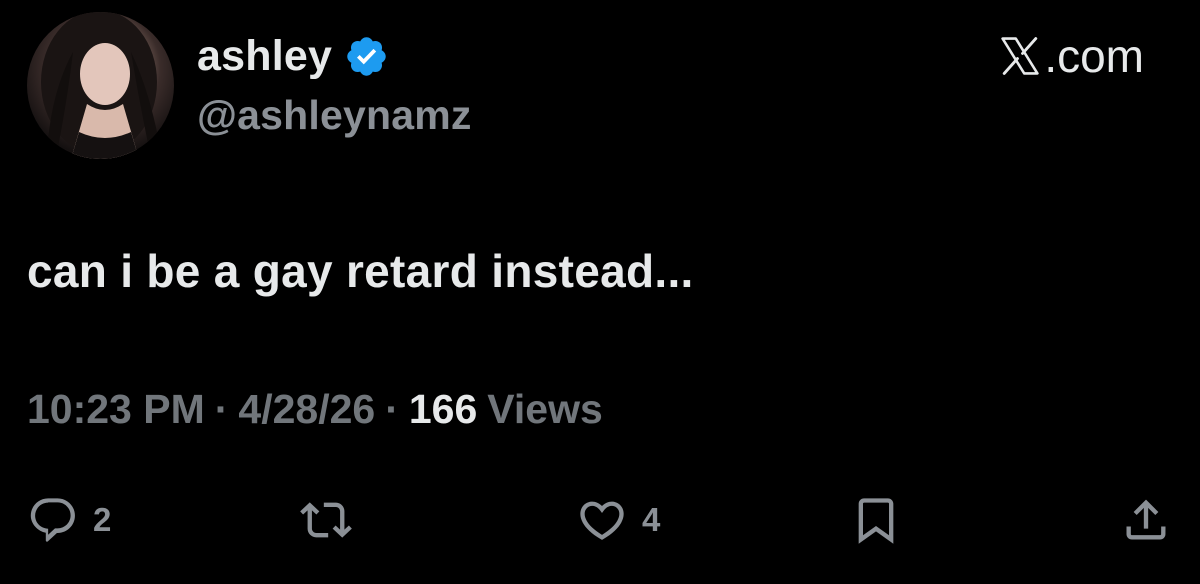  I want to click on share-button, so click(1146, 520).